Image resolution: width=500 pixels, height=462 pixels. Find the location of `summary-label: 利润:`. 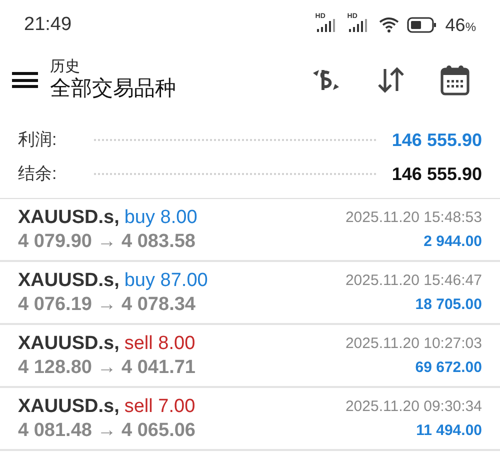

summary-label: 利润: is located at coordinates (38, 140).